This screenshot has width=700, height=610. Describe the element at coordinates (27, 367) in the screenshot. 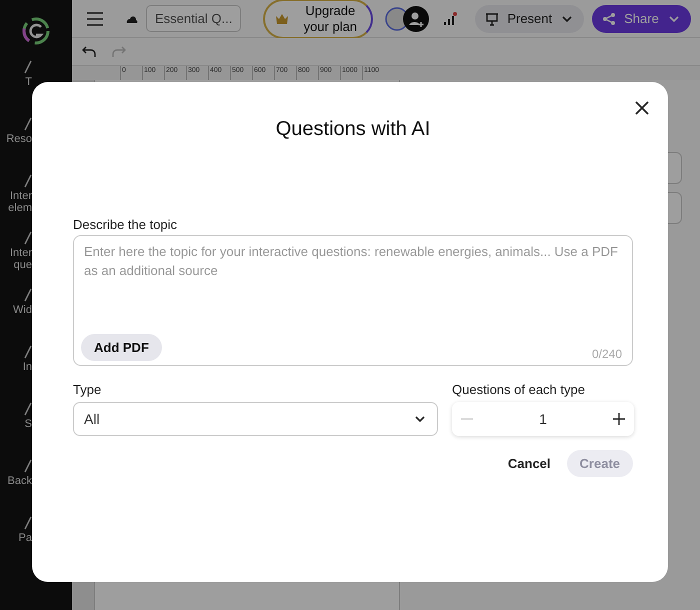

I see `sidebar-label: In` at that location.